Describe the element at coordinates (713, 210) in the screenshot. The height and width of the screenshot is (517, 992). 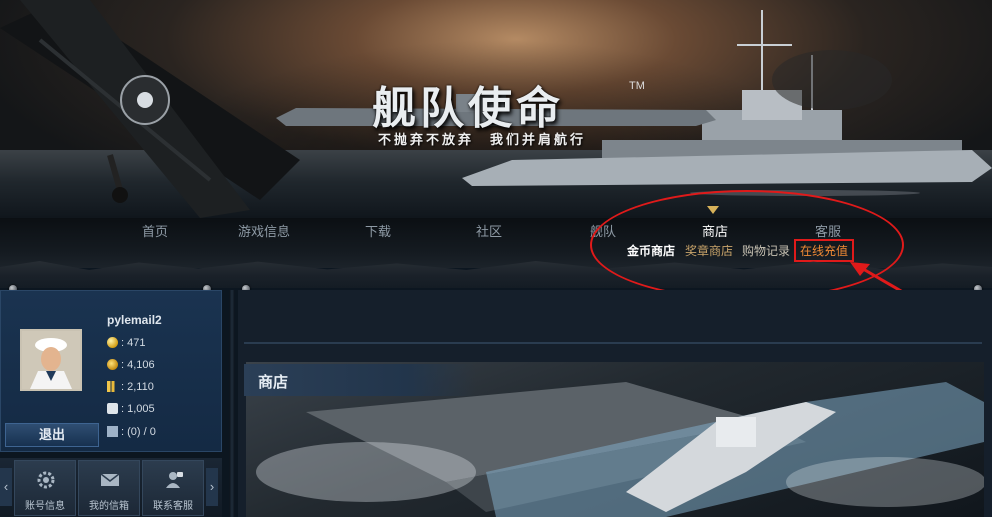
I see `active-nav-marker-icon` at that location.